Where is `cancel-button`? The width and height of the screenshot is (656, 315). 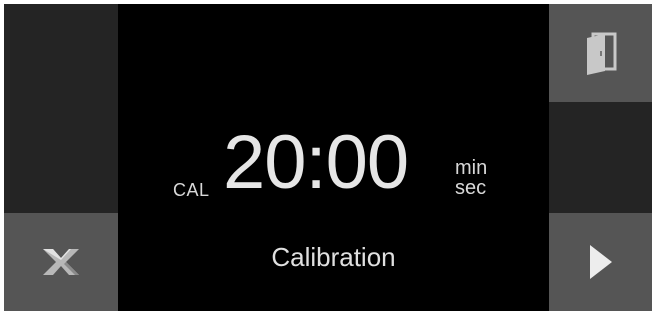
cancel-button is located at coordinates (61, 262).